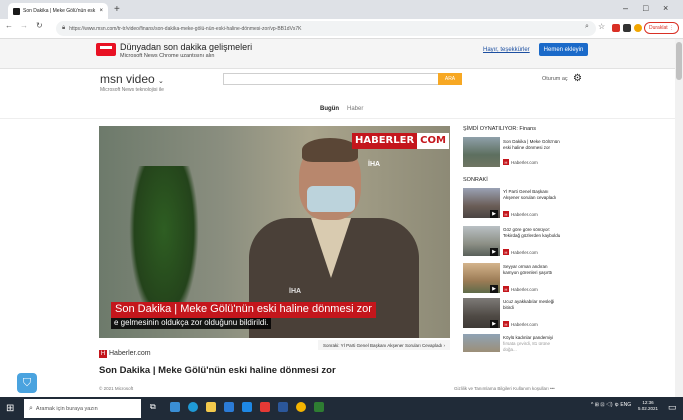 This screenshot has width=683, height=420. I want to click on zoom-icon: ⌕, so click(587, 27).